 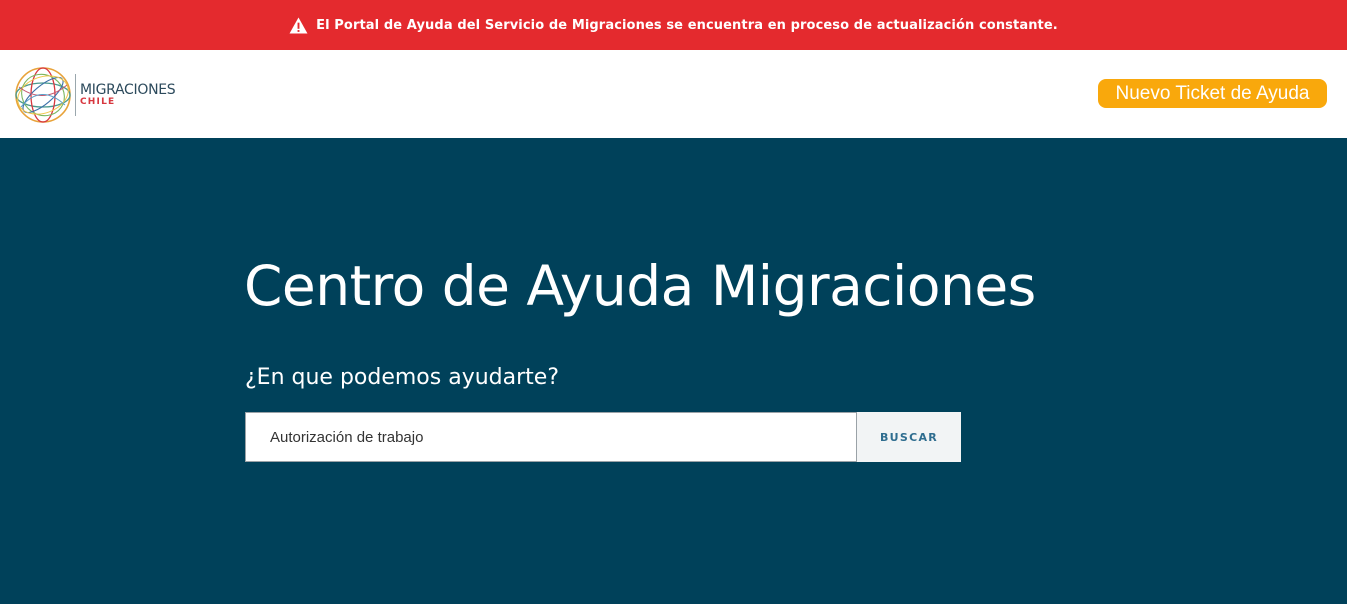 I want to click on warning-icon, so click(x=298, y=25).